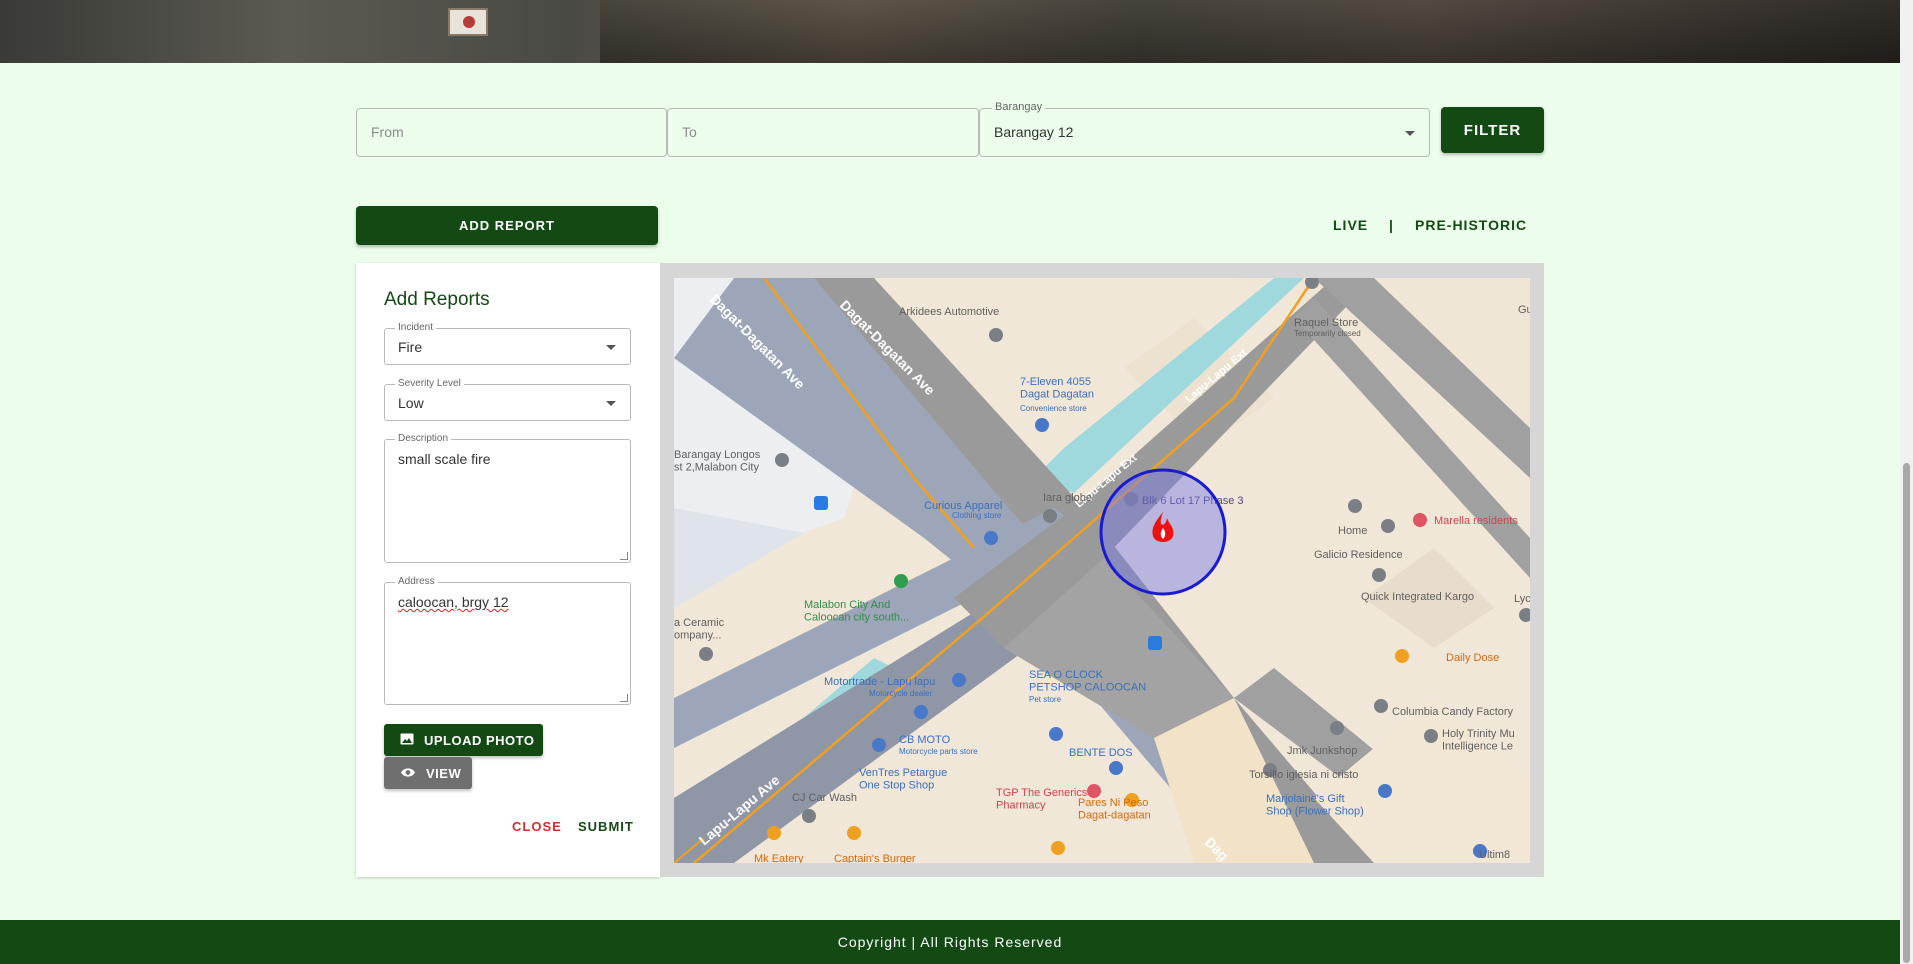 The image size is (1913, 964). I want to click on add-report-button: ADD REPORT, so click(507, 225).